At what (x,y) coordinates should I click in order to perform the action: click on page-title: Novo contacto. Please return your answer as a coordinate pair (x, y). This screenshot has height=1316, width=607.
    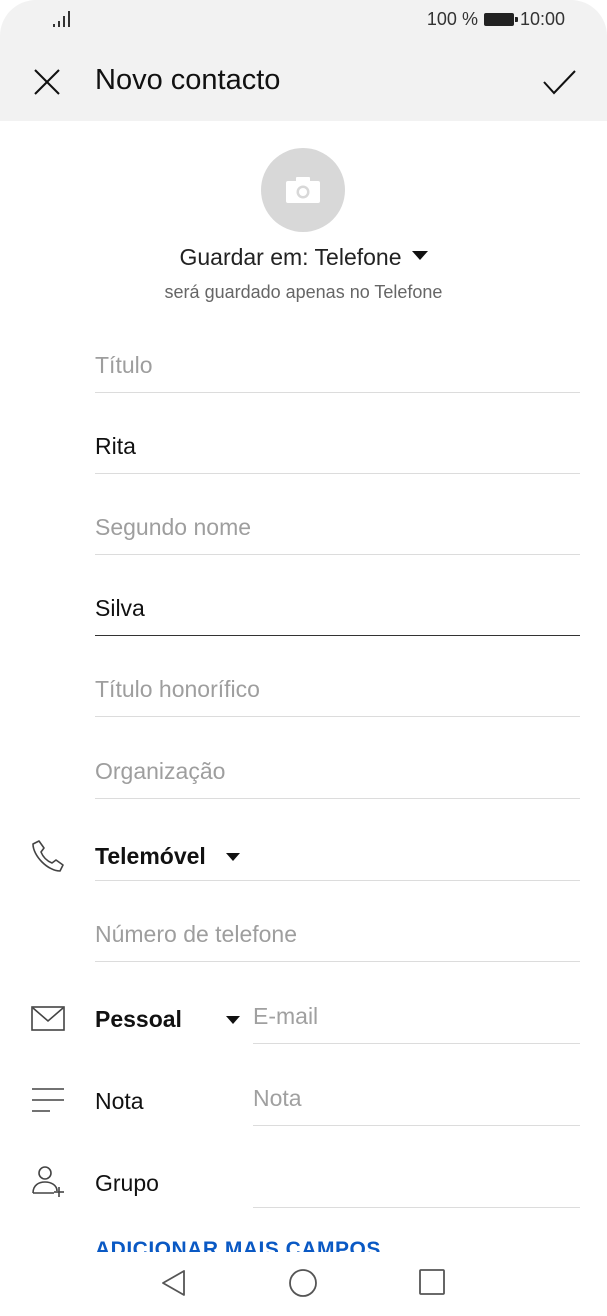
    Looking at the image, I should click on (188, 80).